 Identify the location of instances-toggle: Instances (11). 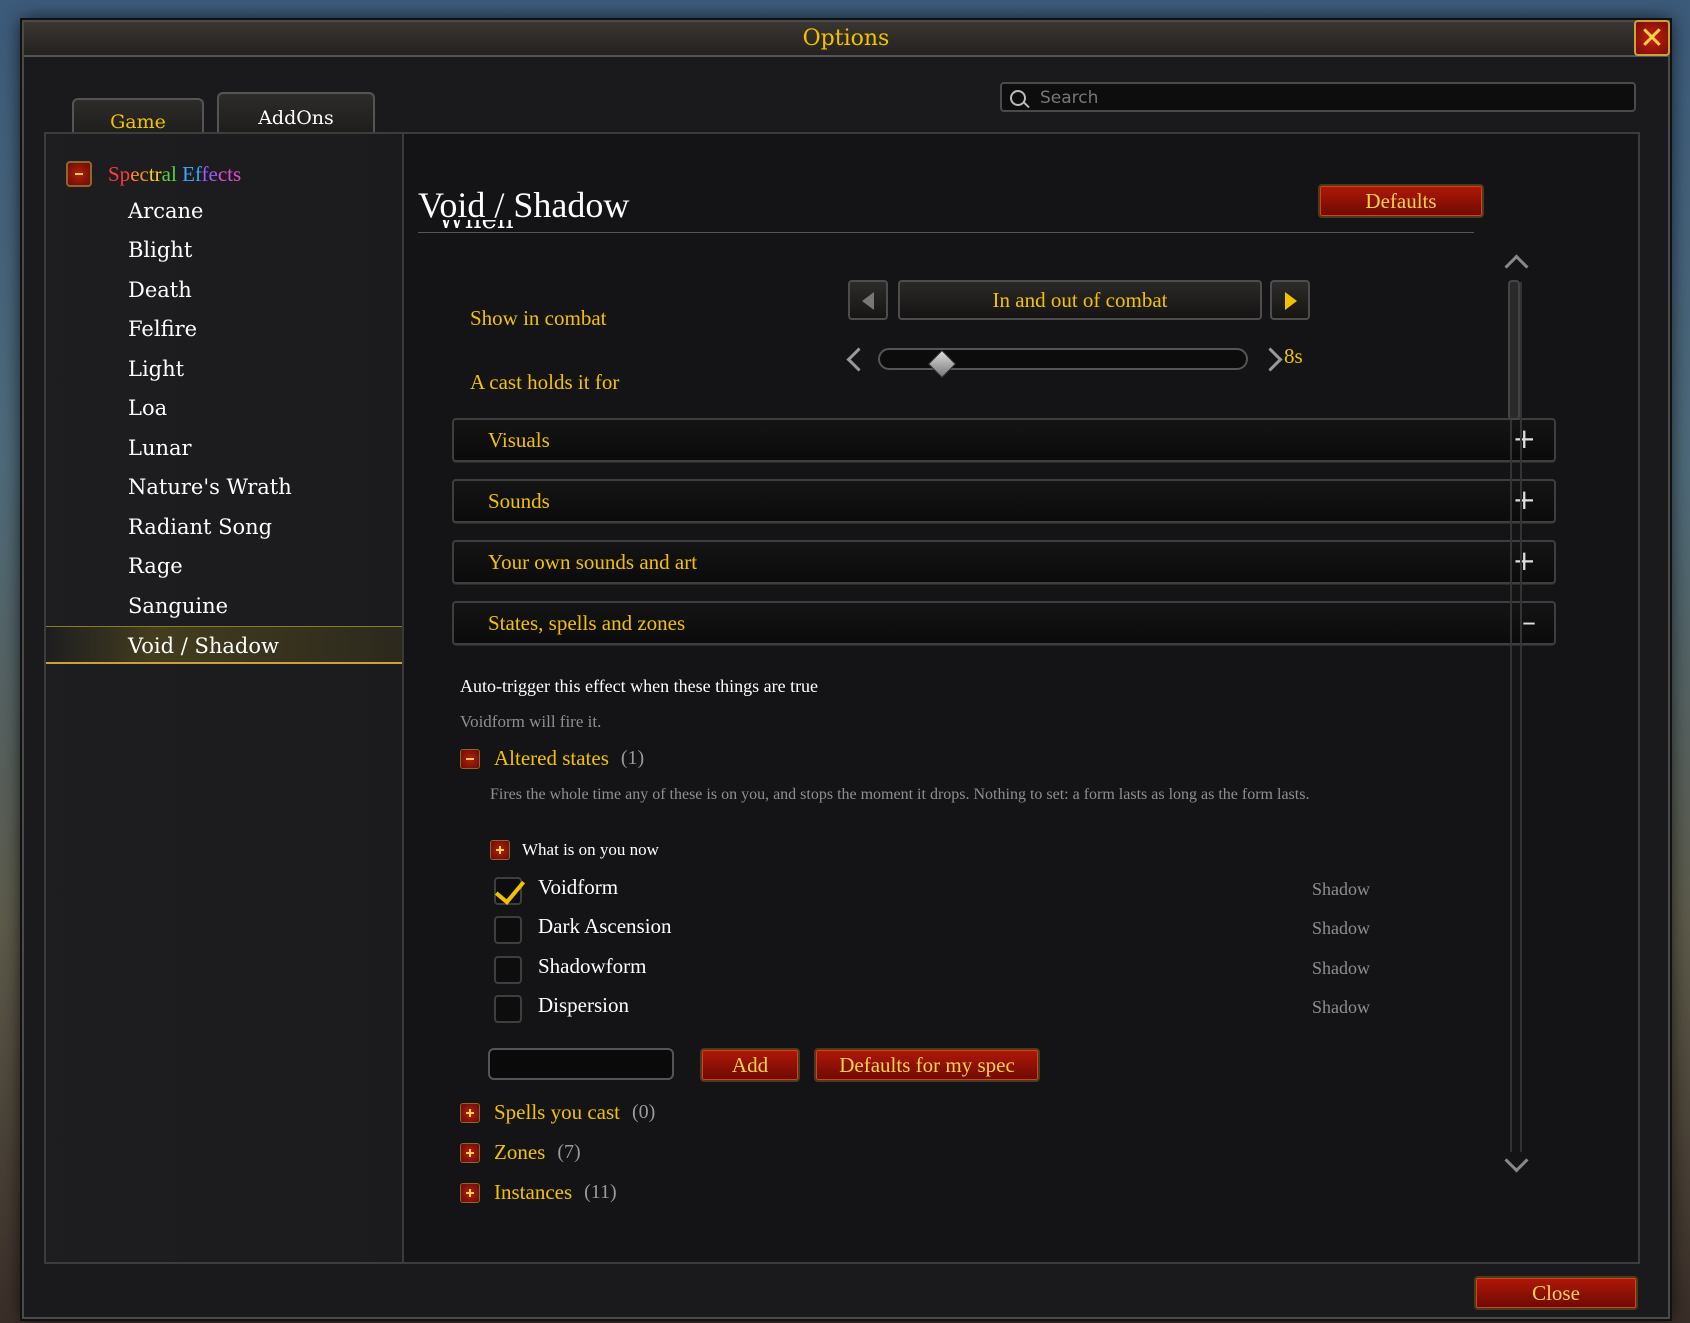
(538, 1192).